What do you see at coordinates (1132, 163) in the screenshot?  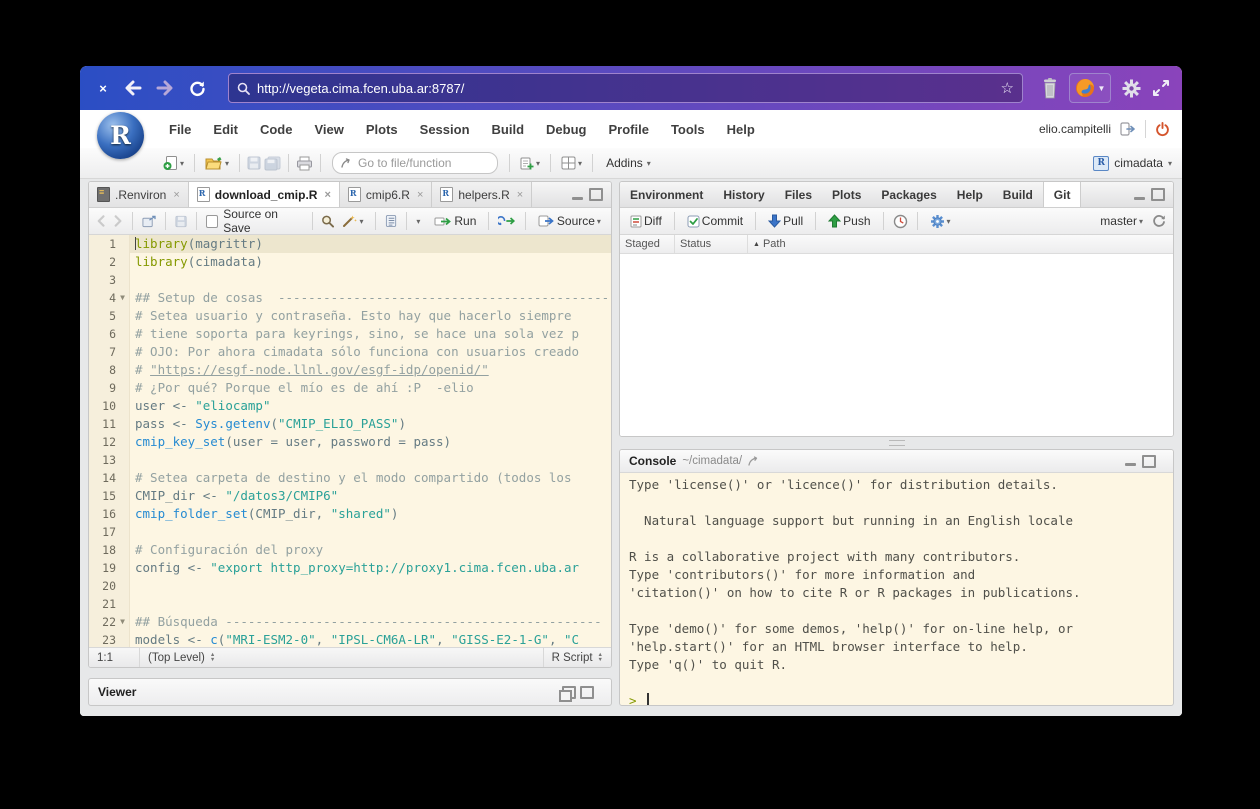 I see `project-selector: R cimadata ▾` at bounding box center [1132, 163].